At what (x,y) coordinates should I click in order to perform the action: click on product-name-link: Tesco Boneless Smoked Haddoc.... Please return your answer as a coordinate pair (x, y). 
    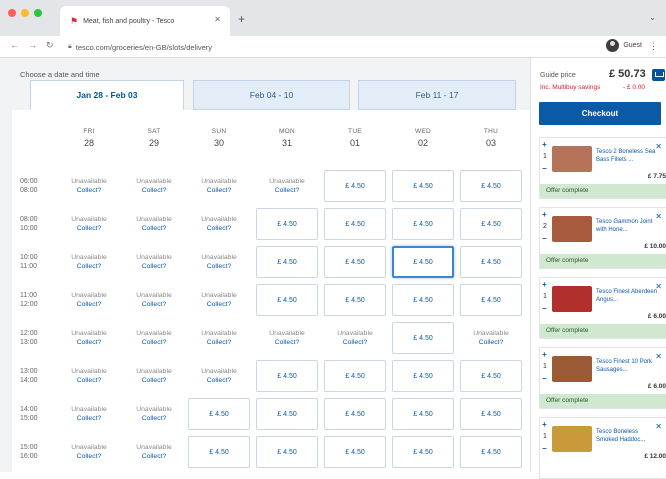
    Looking at the image, I should click on (627, 436).